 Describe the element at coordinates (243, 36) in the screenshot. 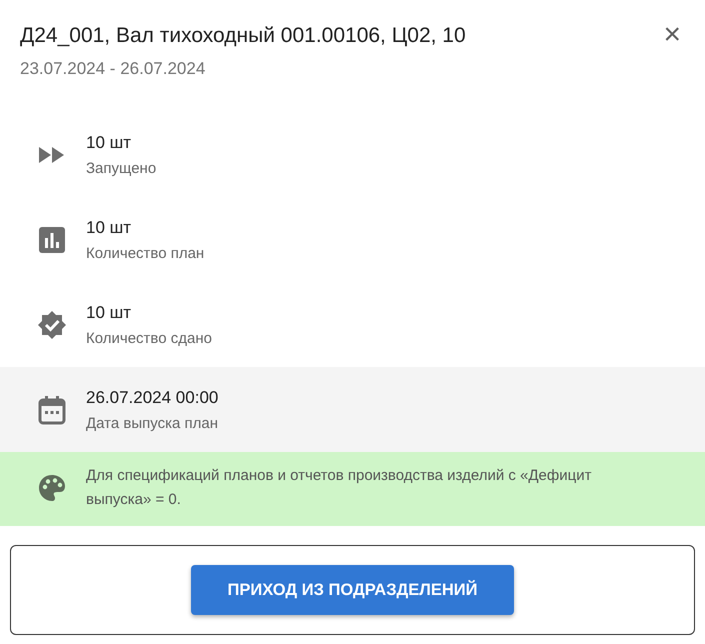

I see `dialog-title: Д24_001, Вал тихоходный 001.00106, Ц02, 10` at that location.